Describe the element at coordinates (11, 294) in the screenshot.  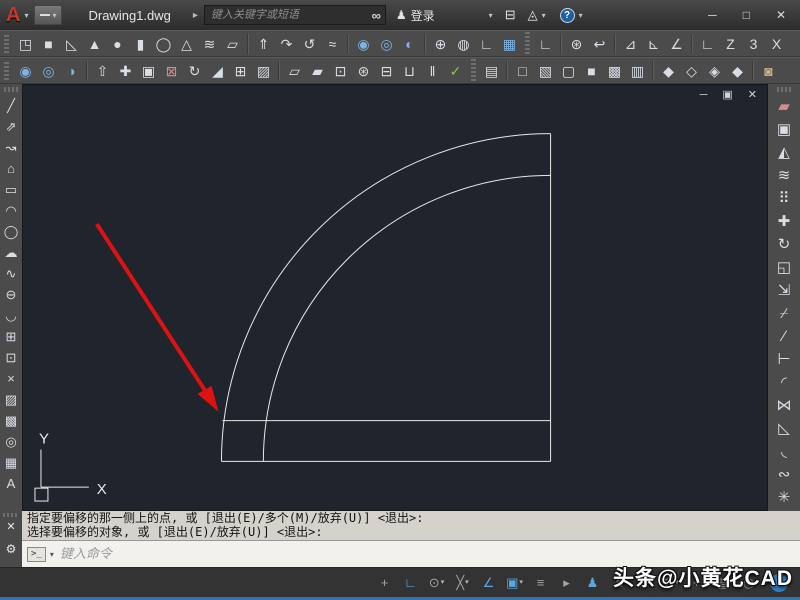
I see `ellipse-icon: ⊖` at that location.